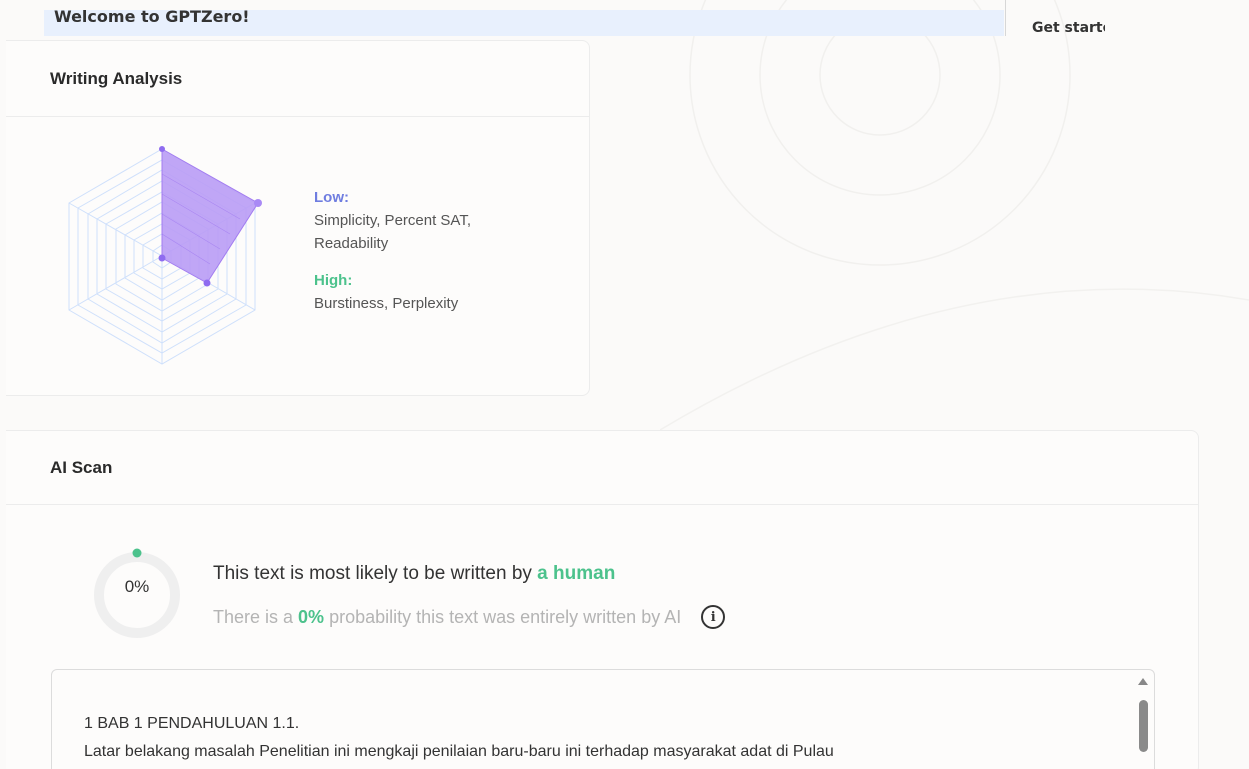 The height and width of the screenshot is (769, 1249). Describe the element at coordinates (713, 617) in the screenshot. I see `info-circle-icon: i` at that location.